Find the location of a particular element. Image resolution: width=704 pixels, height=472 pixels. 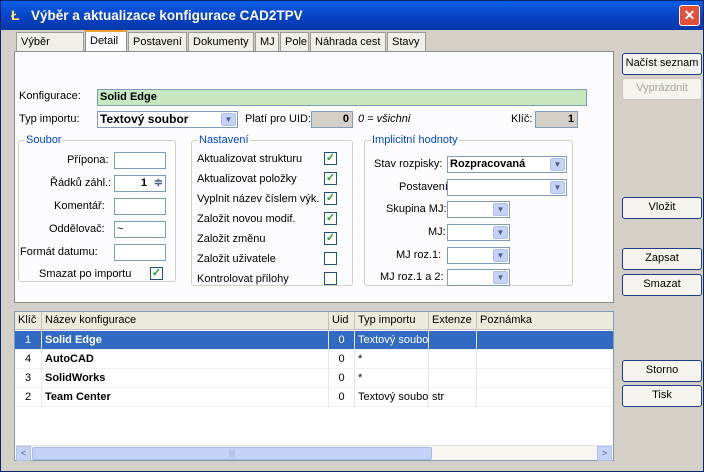

col-extenze: Extenze is located at coordinates (453, 321).